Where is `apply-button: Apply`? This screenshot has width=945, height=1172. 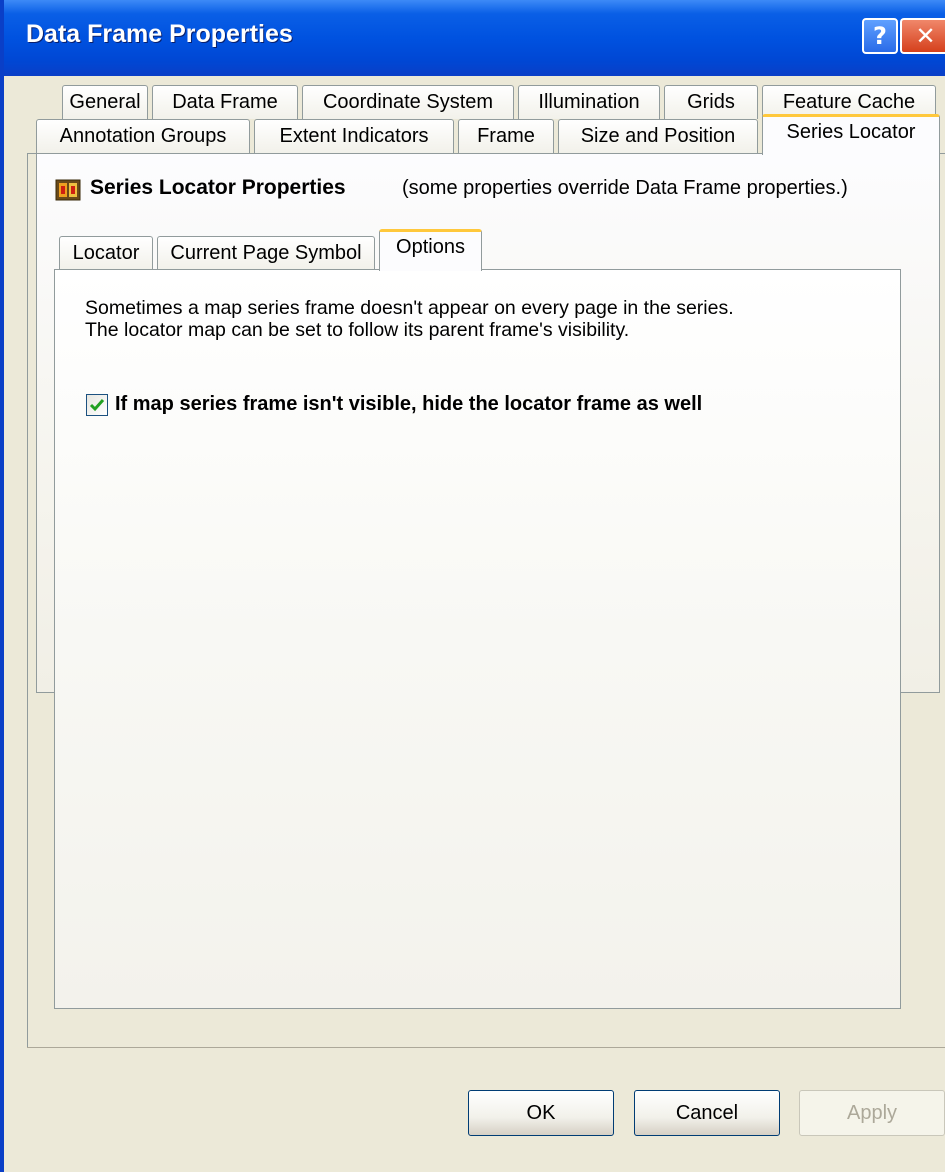
apply-button: Apply is located at coordinates (872, 1113).